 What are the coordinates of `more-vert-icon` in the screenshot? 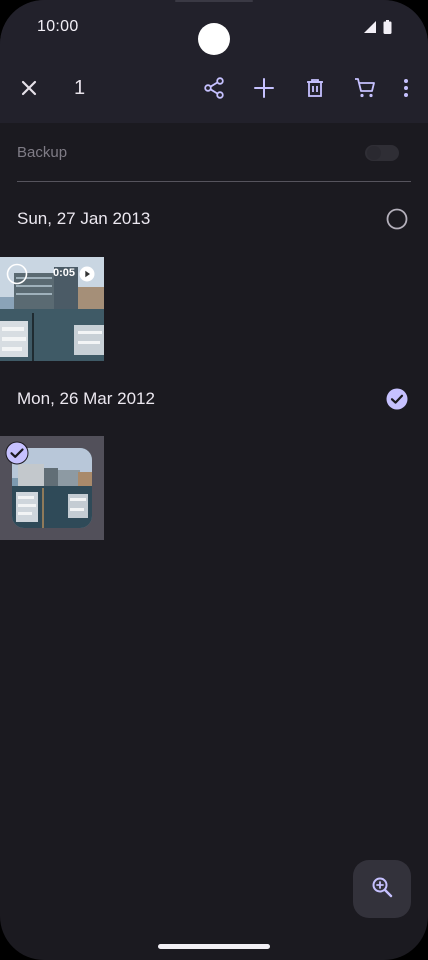 It's located at (406, 90).